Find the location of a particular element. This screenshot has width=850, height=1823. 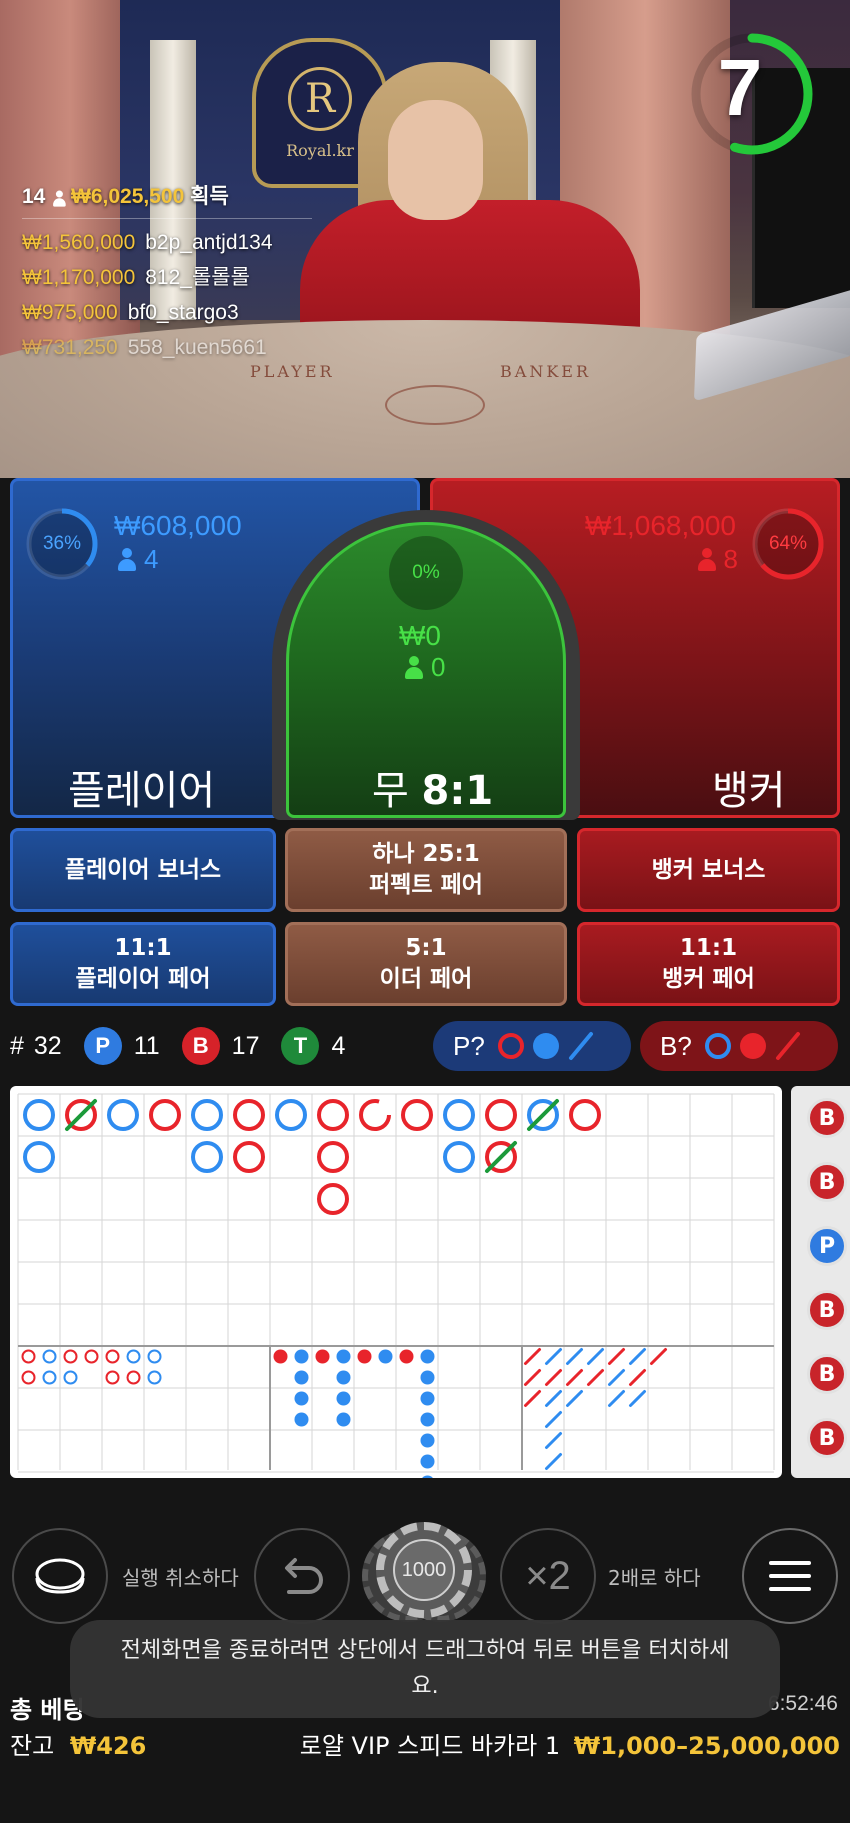

player-pair-odds: 11:1 is located at coordinates (143, 948).